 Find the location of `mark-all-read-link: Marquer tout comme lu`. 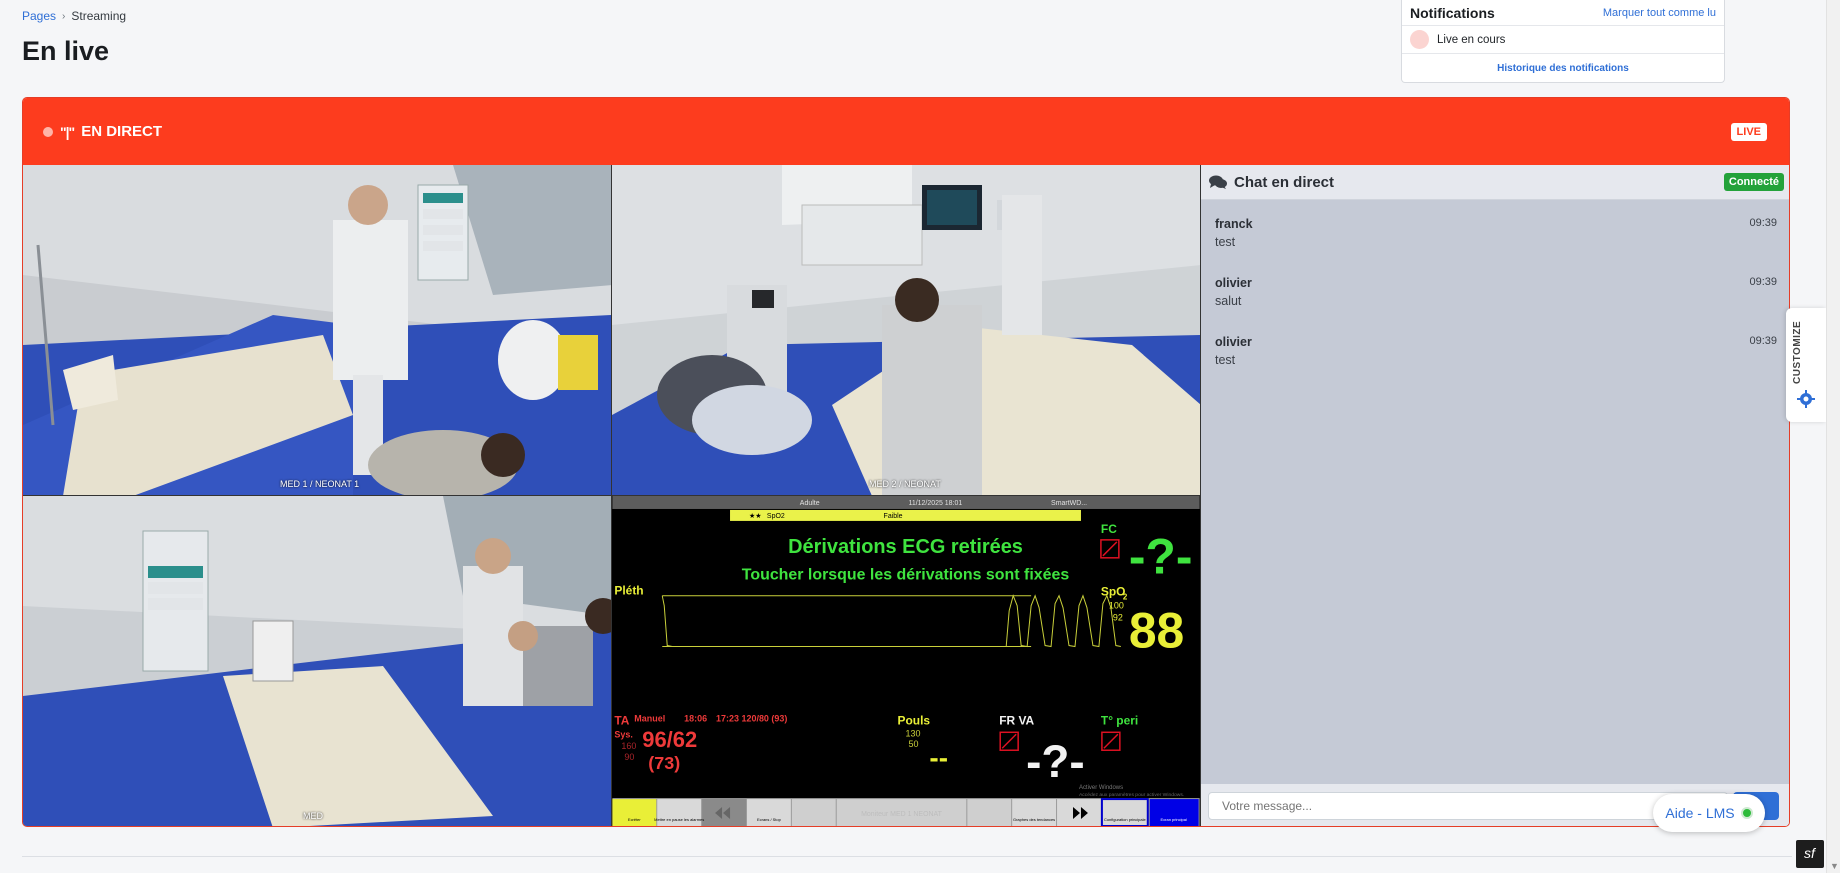

mark-all-read-link: Marquer tout comme lu is located at coordinates (1659, 13).